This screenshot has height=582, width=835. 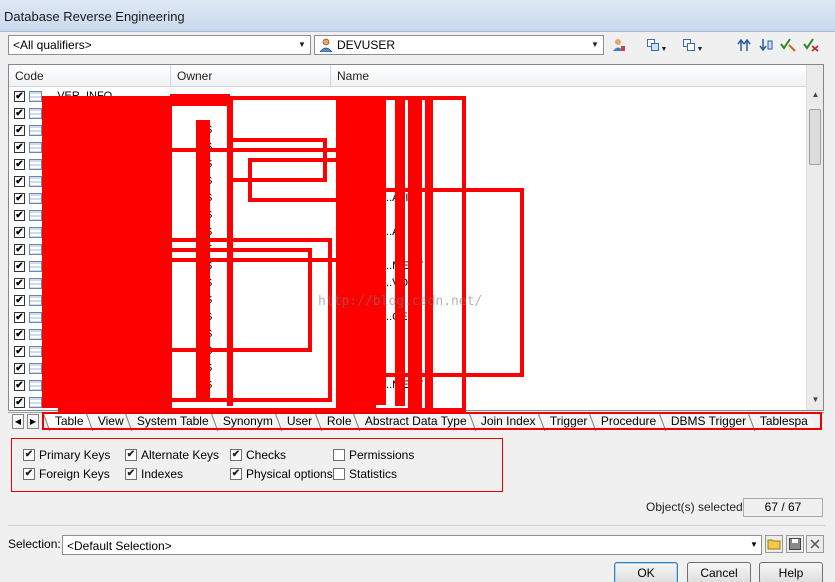 I want to click on tab-label: Join Index, so click(x=508, y=421).